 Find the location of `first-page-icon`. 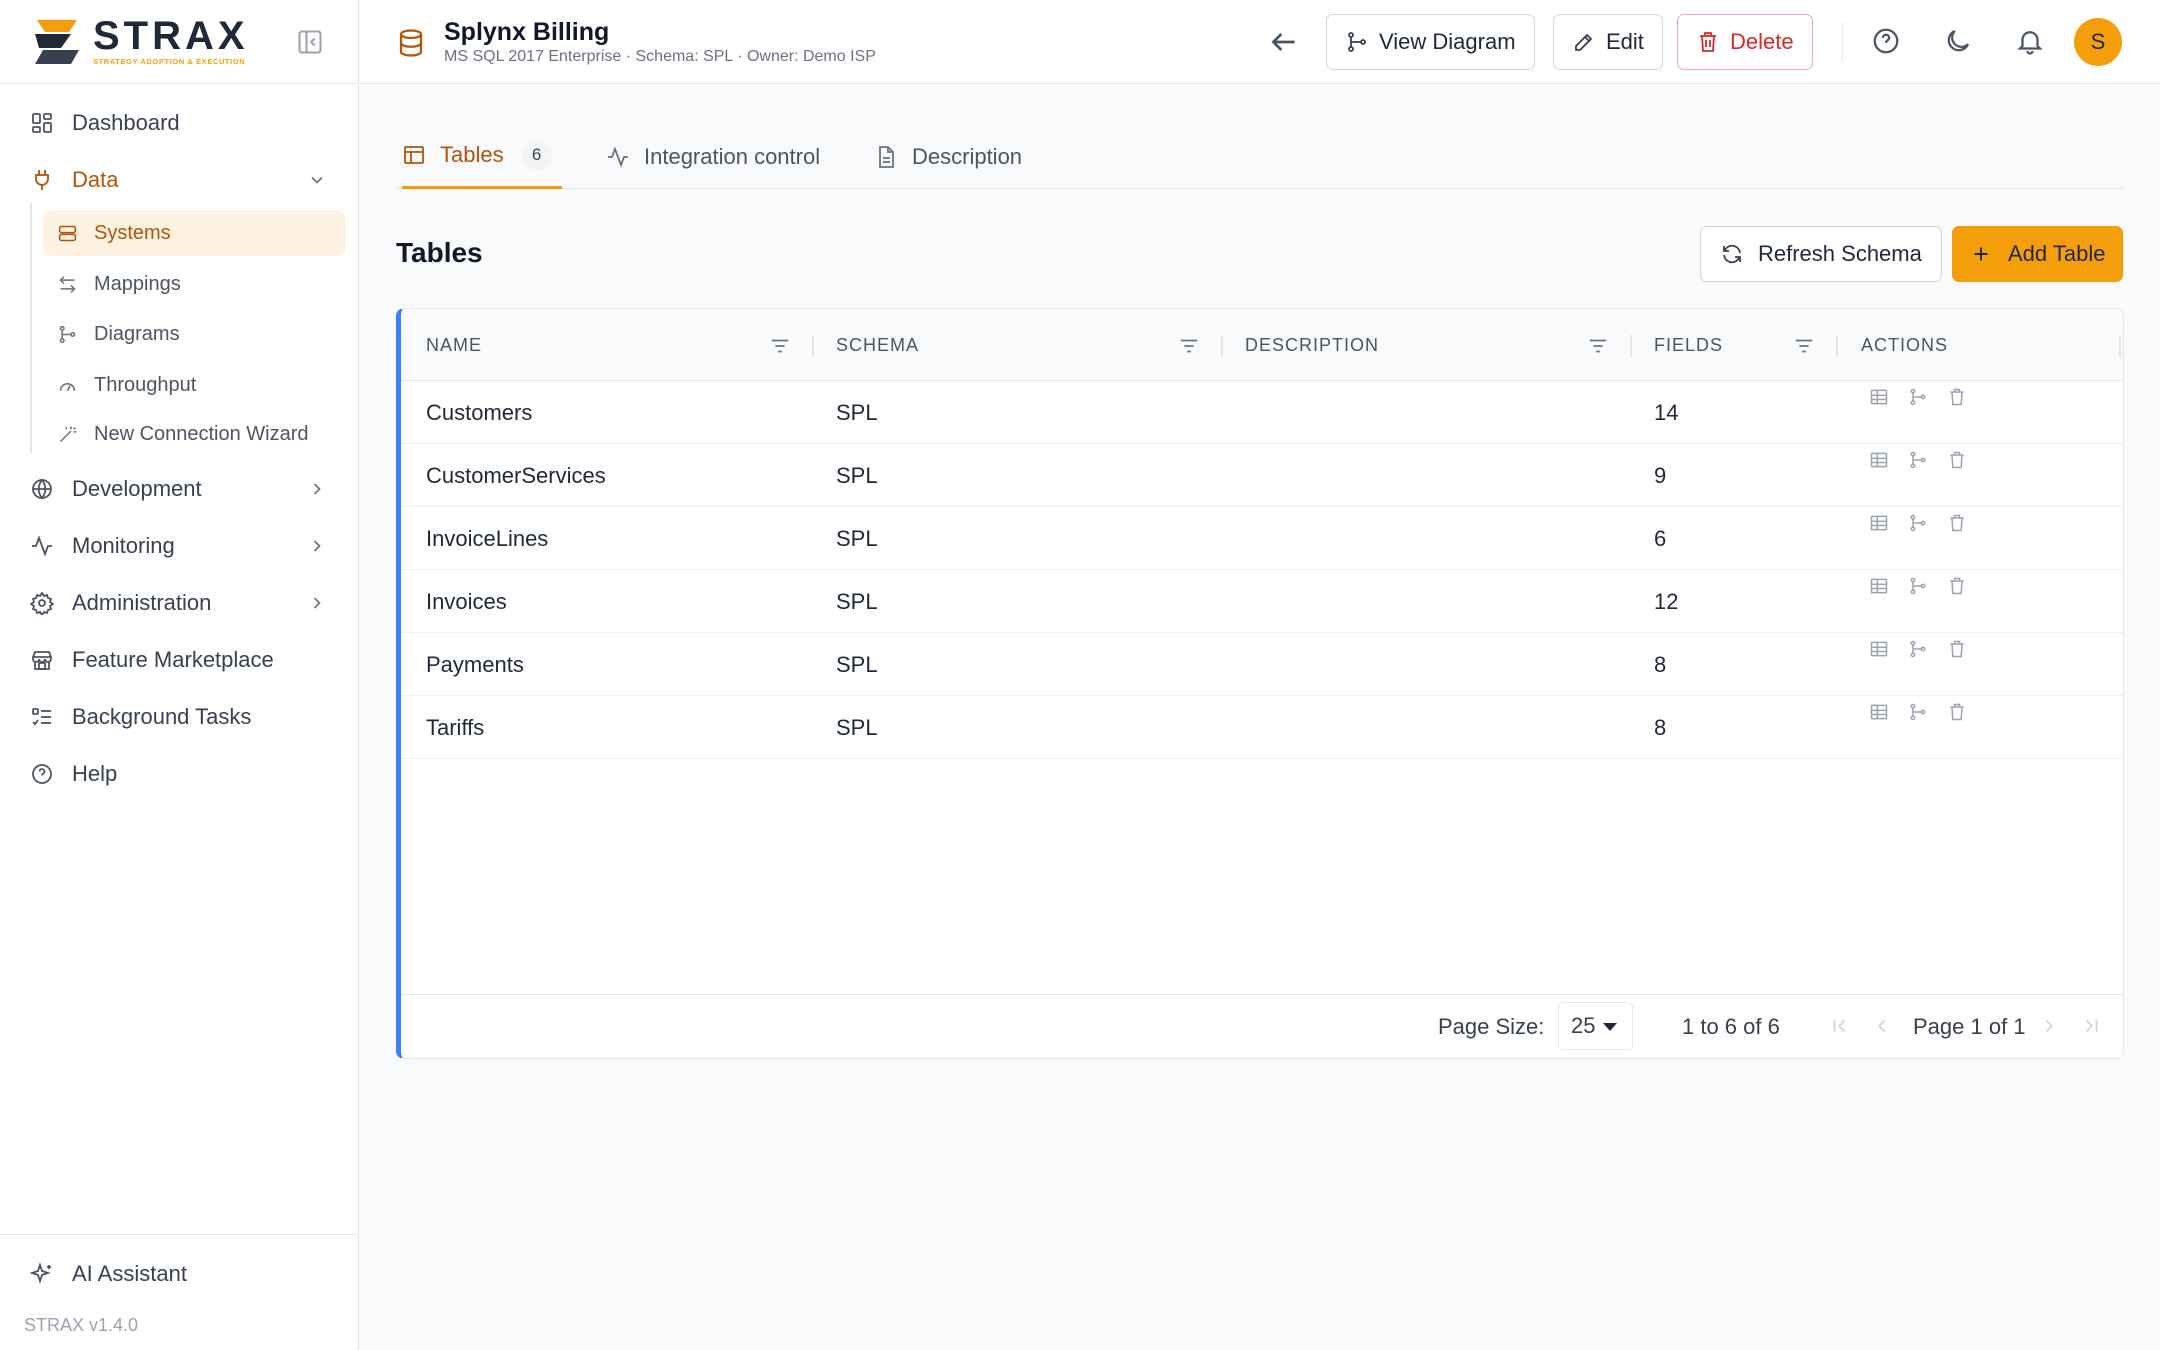

first-page-icon is located at coordinates (1840, 1026).